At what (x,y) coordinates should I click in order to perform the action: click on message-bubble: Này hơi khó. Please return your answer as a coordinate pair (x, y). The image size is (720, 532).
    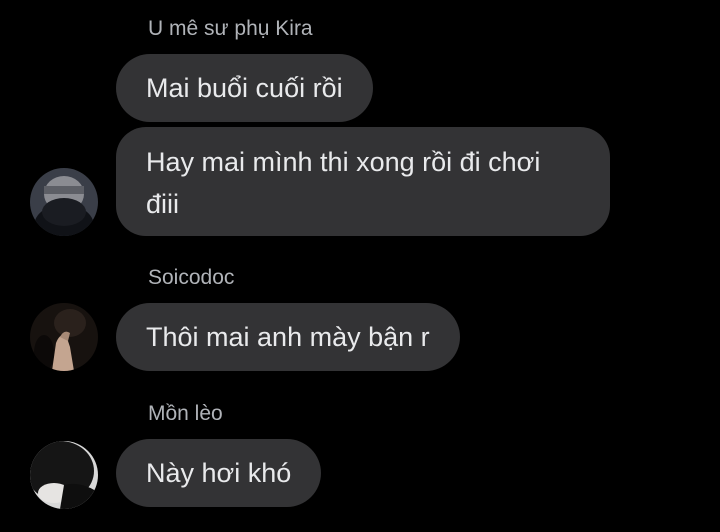
    Looking at the image, I should click on (219, 473).